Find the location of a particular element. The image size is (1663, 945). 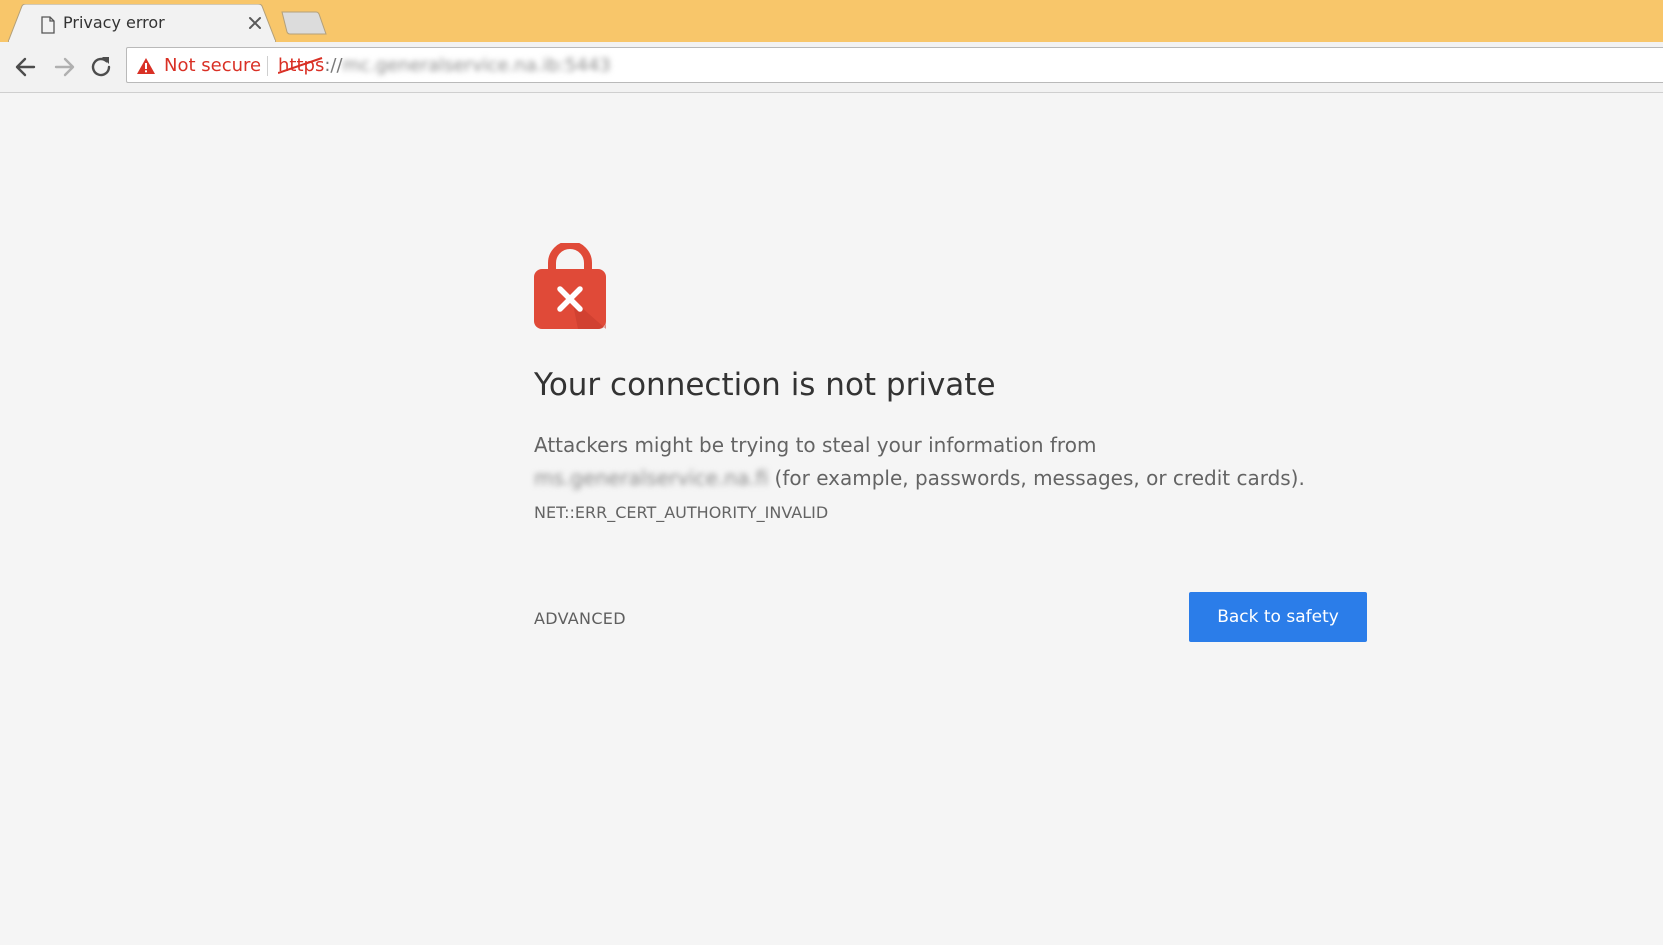

arrow-left-icon is located at coordinates (26, 67).